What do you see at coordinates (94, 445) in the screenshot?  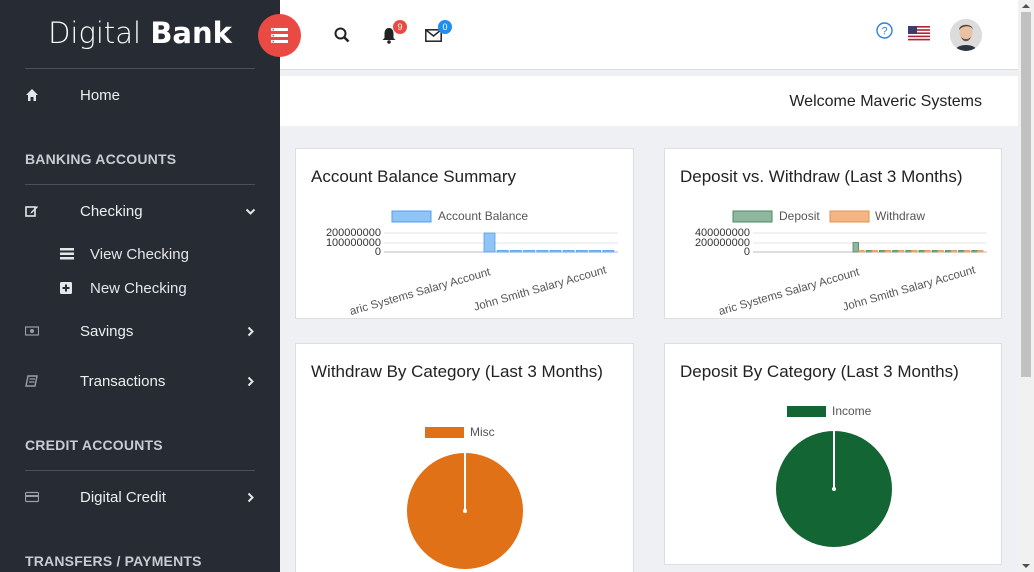 I see `section-credit-accounts: CREDIT ACCOUNTS` at bounding box center [94, 445].